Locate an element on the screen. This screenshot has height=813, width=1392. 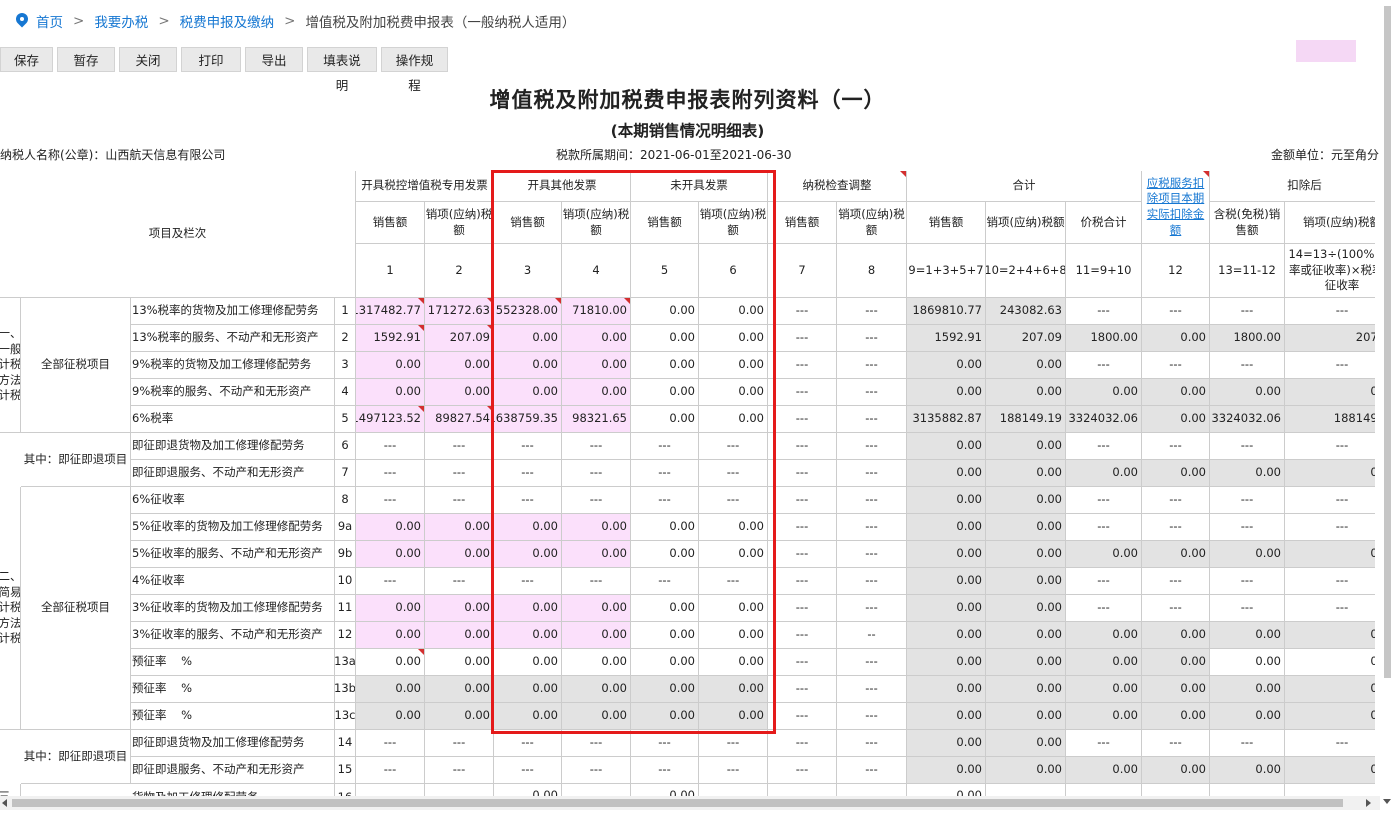
table-cell: 1592.91 is located at coordinates (390, 338).